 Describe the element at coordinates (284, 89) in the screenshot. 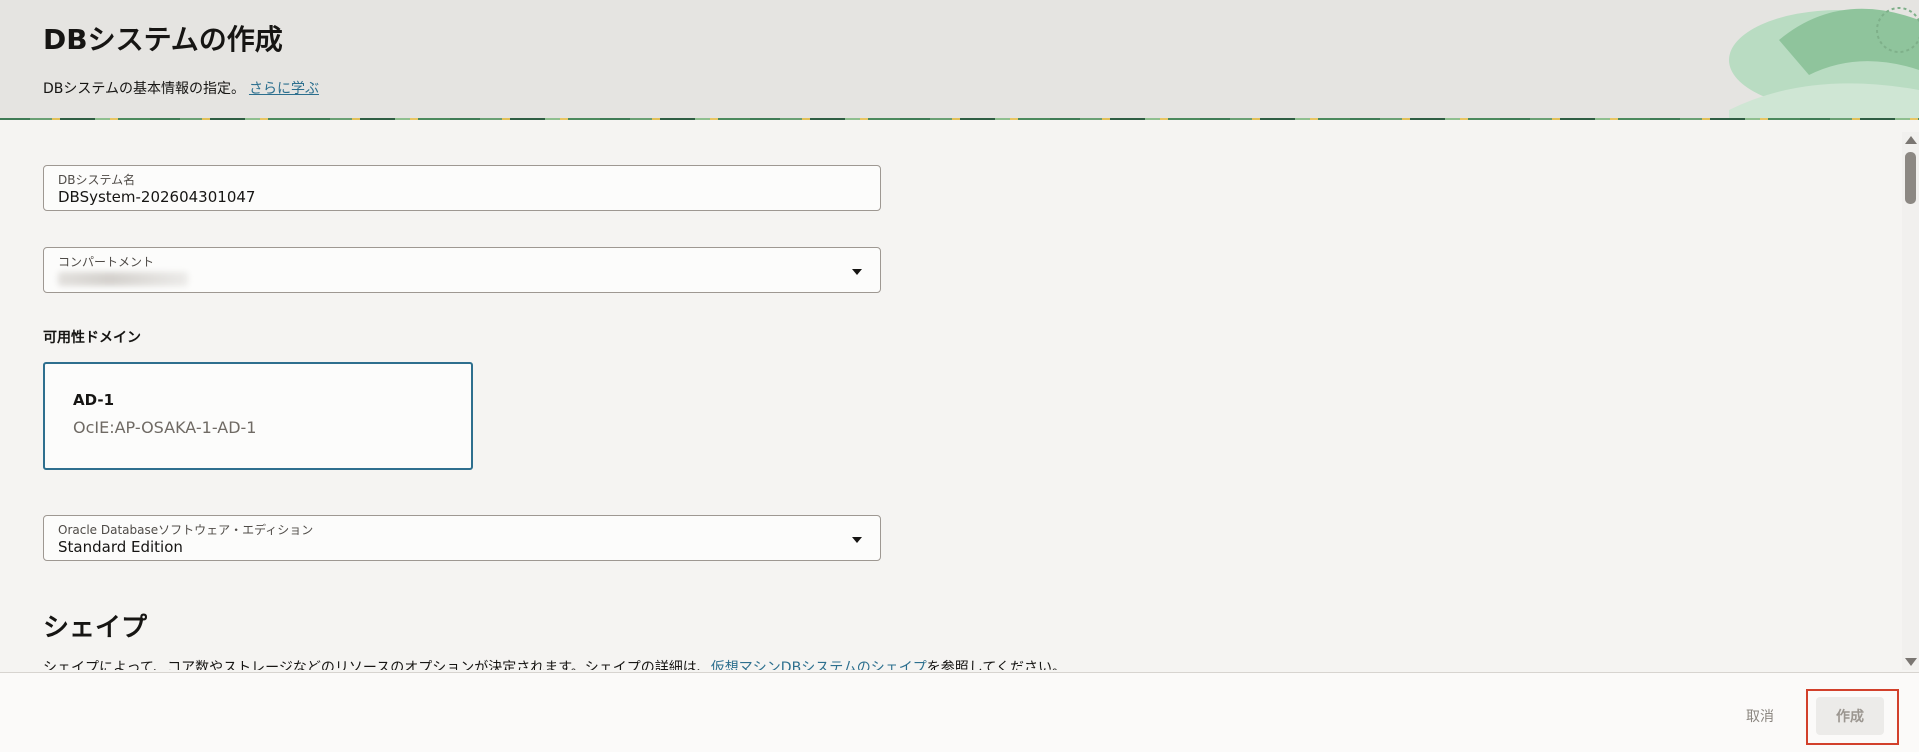

I see `learn-more-link: さらに学ぶ` at that location.